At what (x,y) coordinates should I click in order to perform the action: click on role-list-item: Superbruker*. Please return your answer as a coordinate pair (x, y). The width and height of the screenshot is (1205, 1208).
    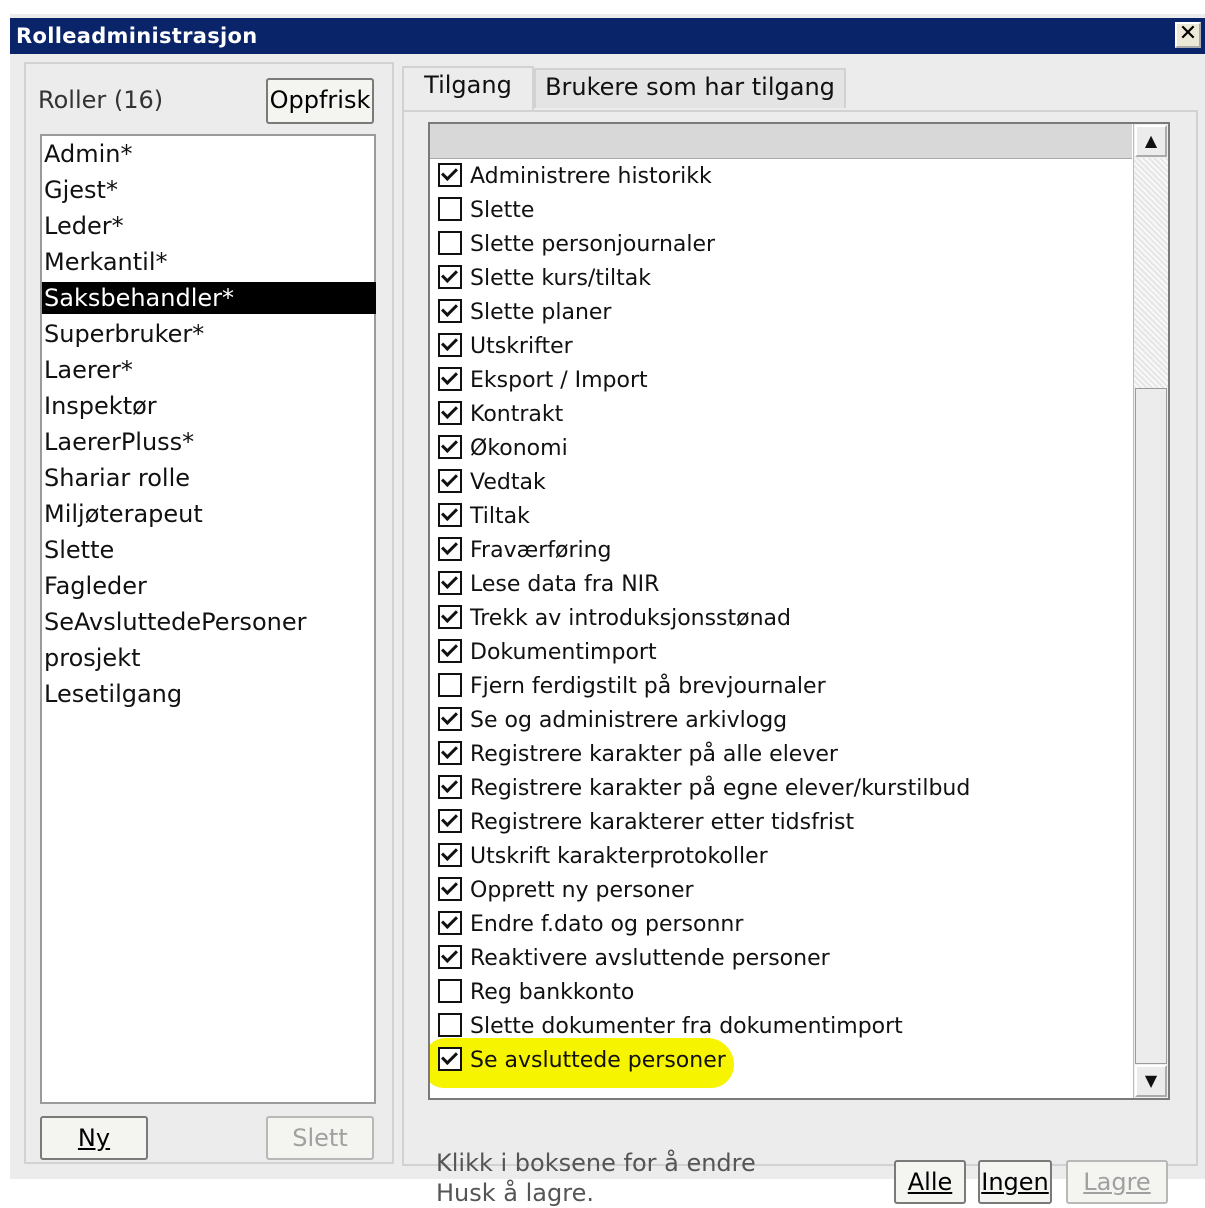
    Looking at the image, I should click on (209, 334).